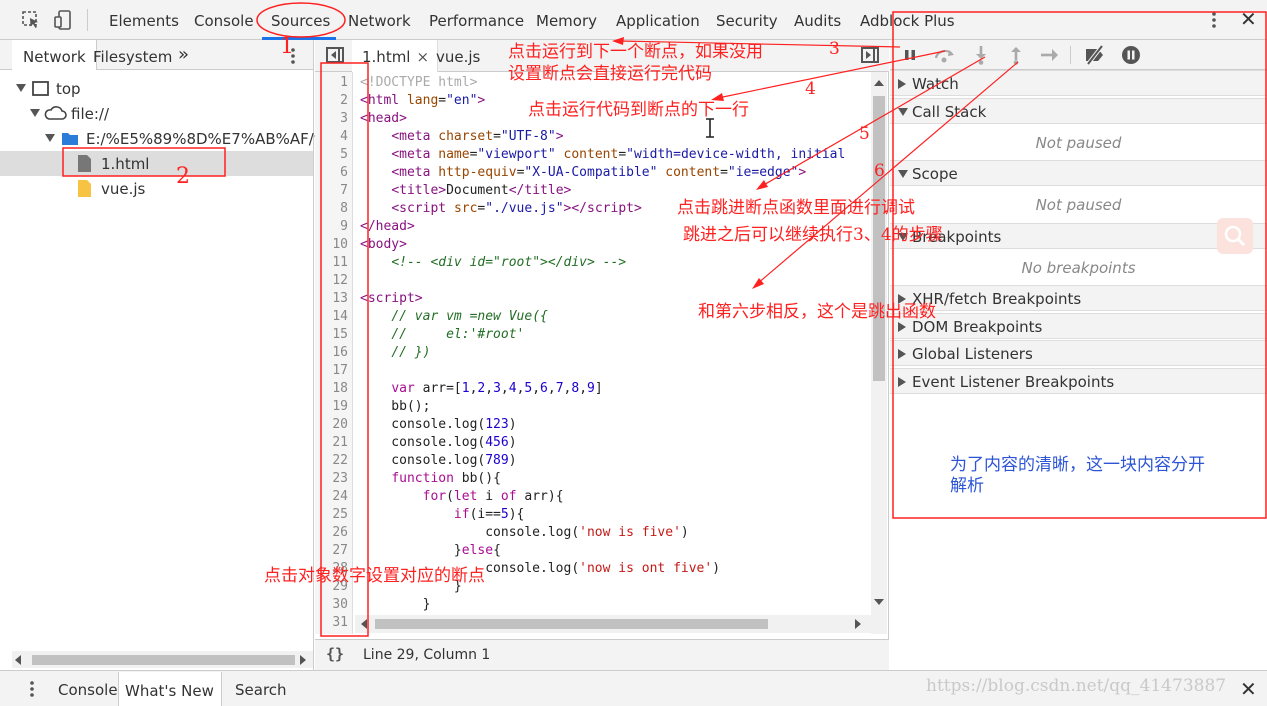 The image size is (1267, 706). I want to click on pretty-print-button: {}, so click(335, 654).